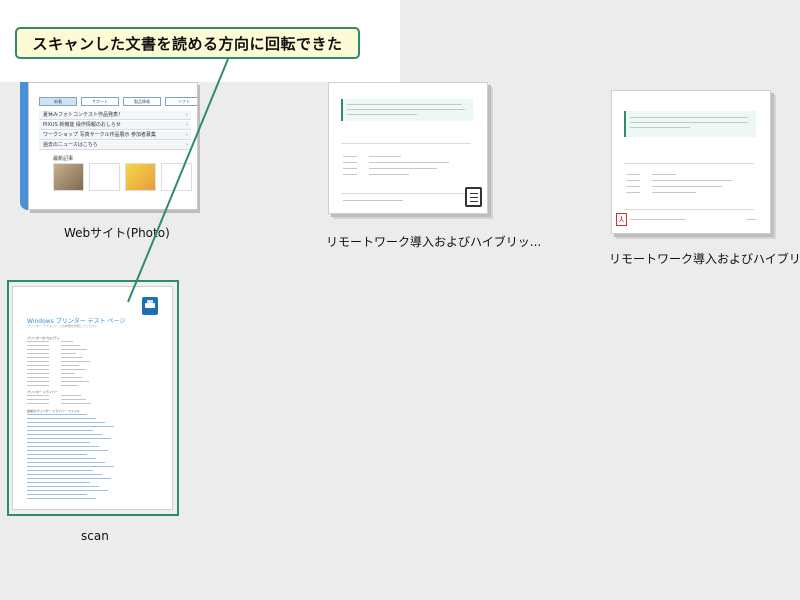 This screenshot has width=800, height=600. What do you see at coordinates (181, 101) in the screenshot?
I see `preview-tab: ソフト` at bounding box center [181, 101].